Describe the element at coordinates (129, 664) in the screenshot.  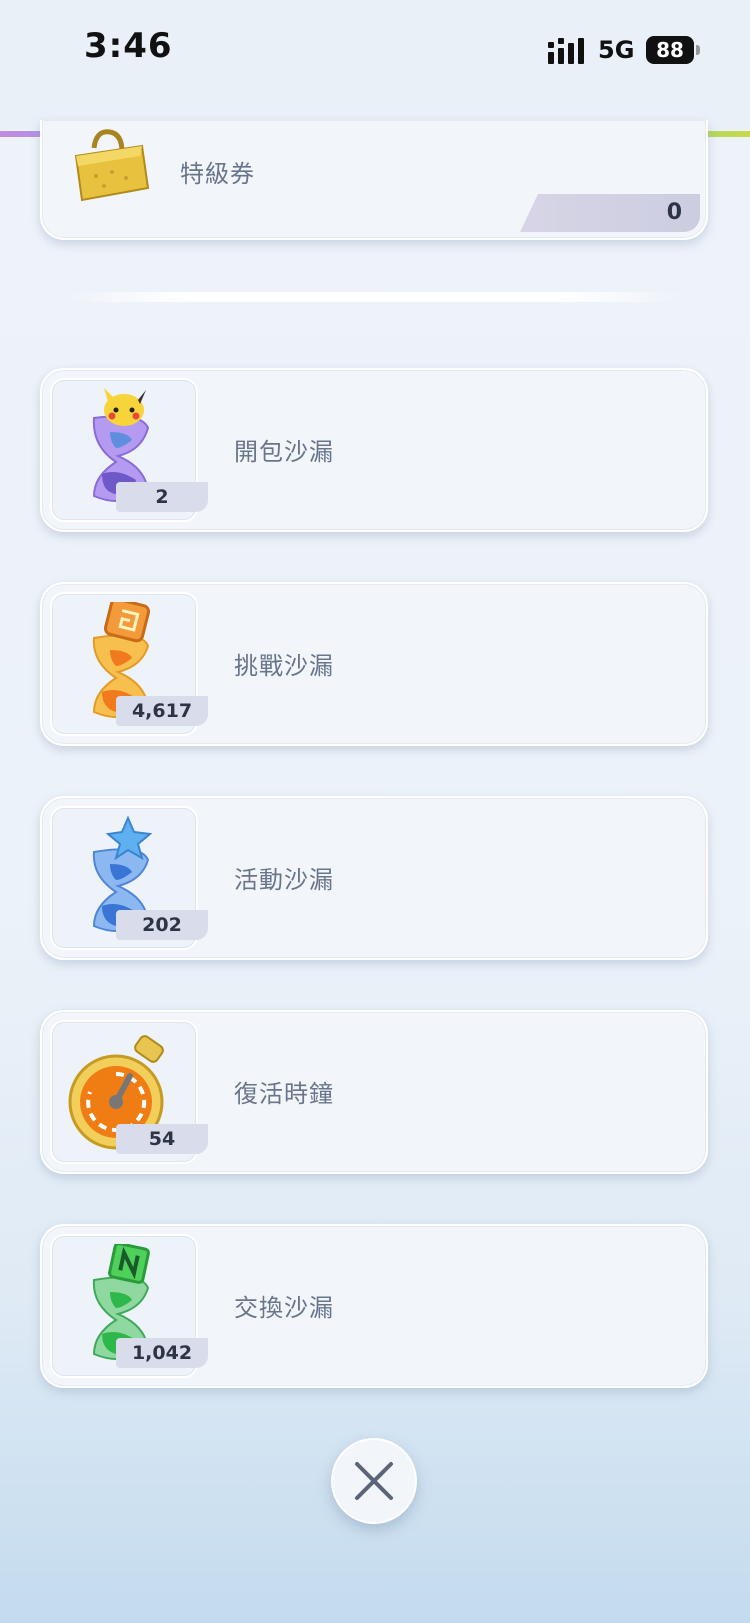
I see `item-thumbnail: 4,617` at that location.